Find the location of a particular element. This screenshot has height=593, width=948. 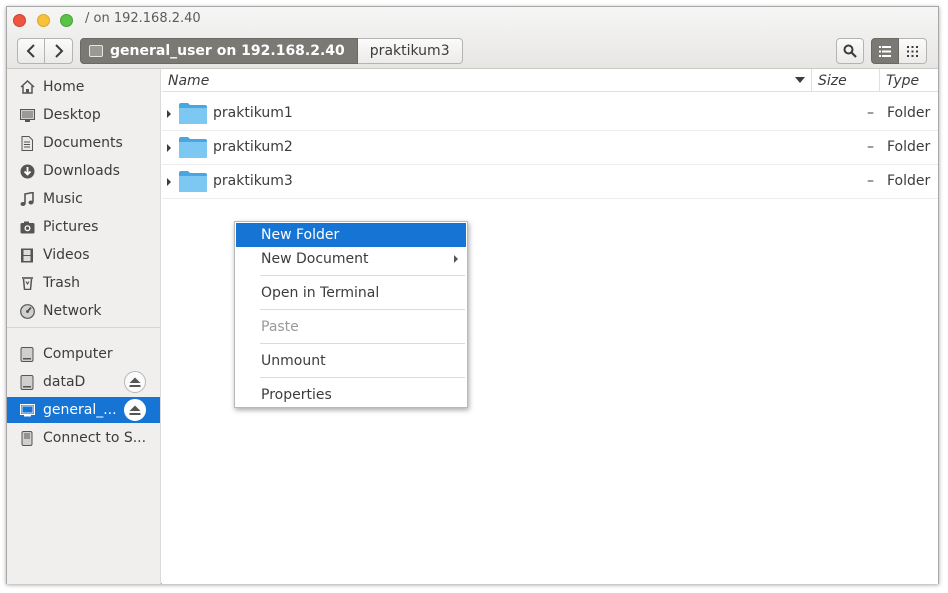

sidebar-item-videos: Videos is located at coordinates (83, 255).